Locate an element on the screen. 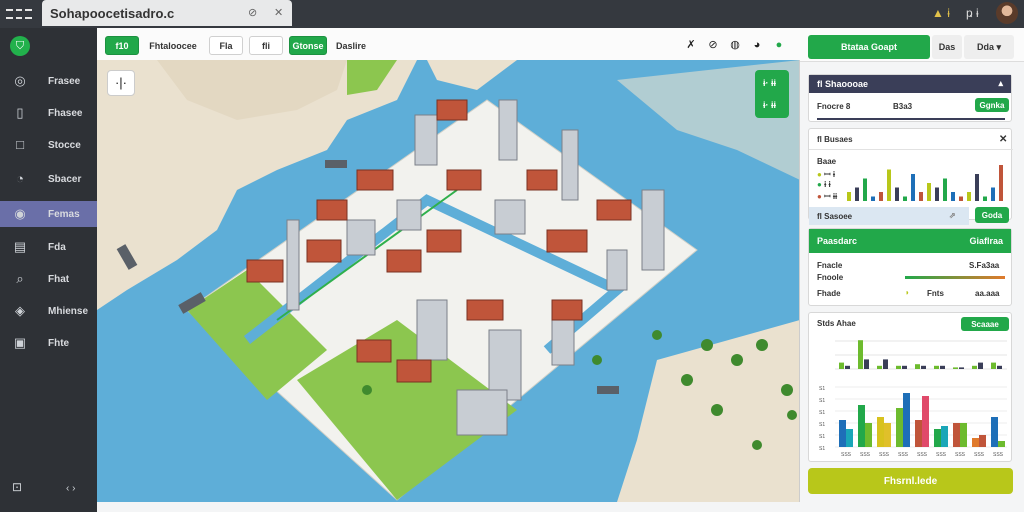 This screenshot has width=1024, height=512. toolbar-button-5: Gtonse is located at coordinates (308, 45).